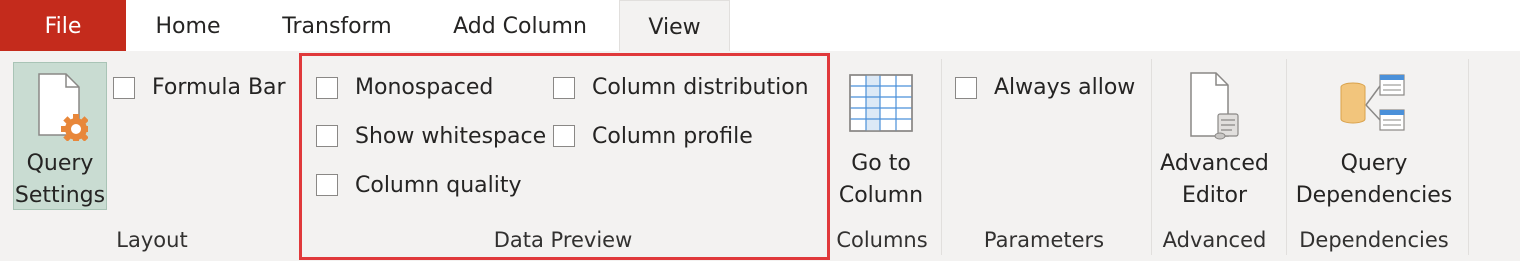 The image size is (1520, 261). What do you see at coordinates (881, 196) in the screenshot?
I see `go-to-column-label-line2: Column` at bounding box center [881, 196].